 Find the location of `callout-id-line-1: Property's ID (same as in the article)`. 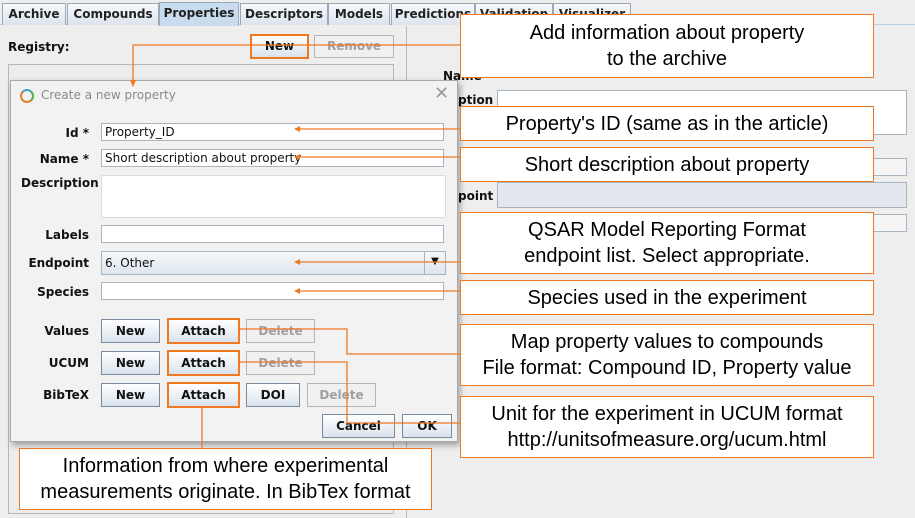

callout-id-line-1: Property's ID (same as in the article) is located at coordinates (667, 123).